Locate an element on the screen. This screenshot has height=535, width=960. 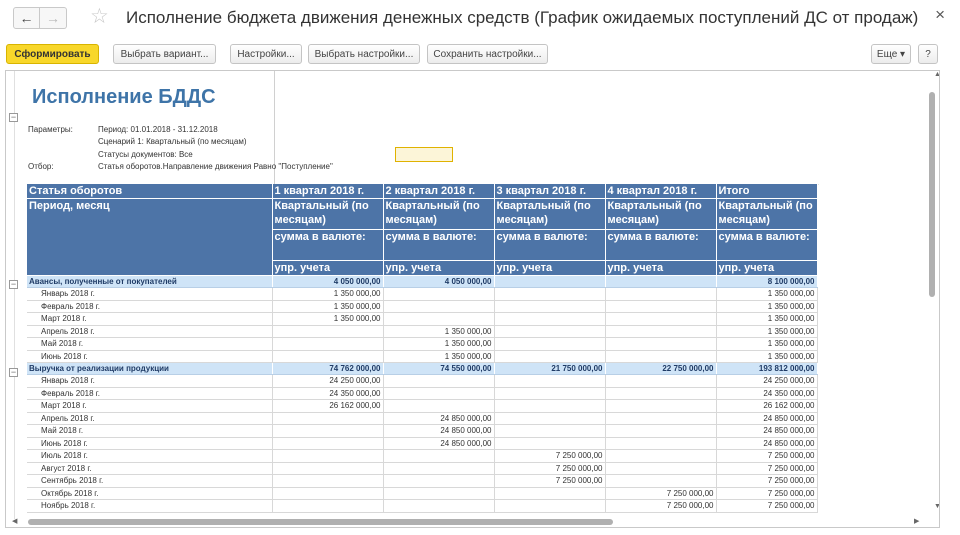
help-button: ? is located at coordinates (928, 54).